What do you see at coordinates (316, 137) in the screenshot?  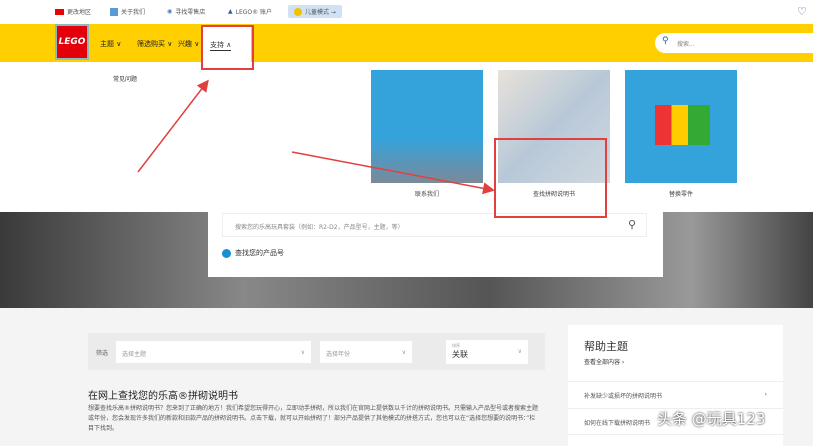 I see `annotation-arrows` at bounding box center [316, 137].